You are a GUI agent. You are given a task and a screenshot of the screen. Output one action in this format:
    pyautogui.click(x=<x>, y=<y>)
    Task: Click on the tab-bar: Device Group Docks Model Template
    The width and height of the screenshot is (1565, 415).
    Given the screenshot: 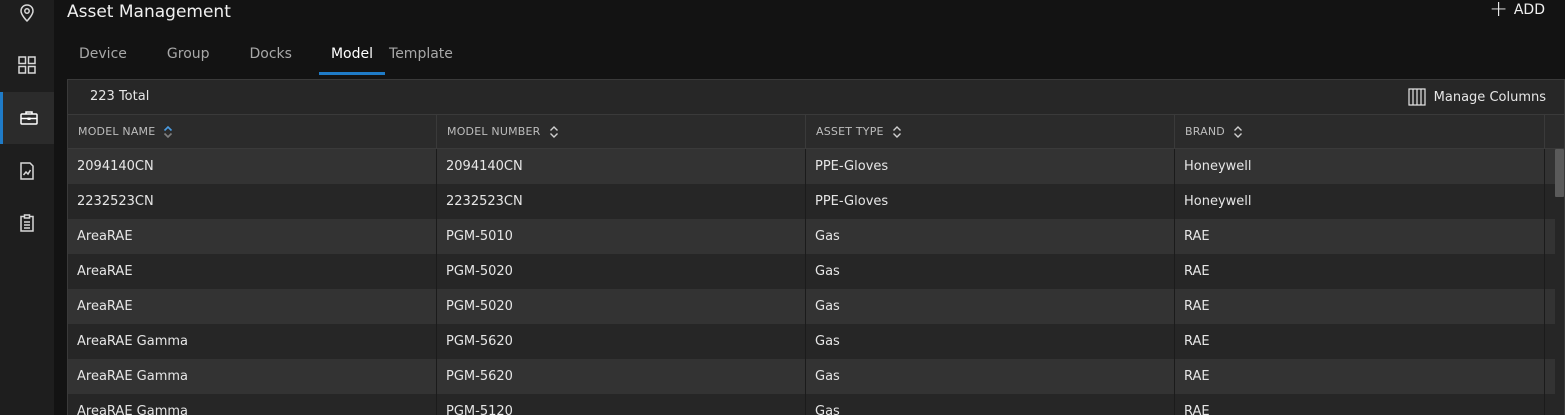 What is the action you would take?
    pyautogui.click(x=266, y=57)
    